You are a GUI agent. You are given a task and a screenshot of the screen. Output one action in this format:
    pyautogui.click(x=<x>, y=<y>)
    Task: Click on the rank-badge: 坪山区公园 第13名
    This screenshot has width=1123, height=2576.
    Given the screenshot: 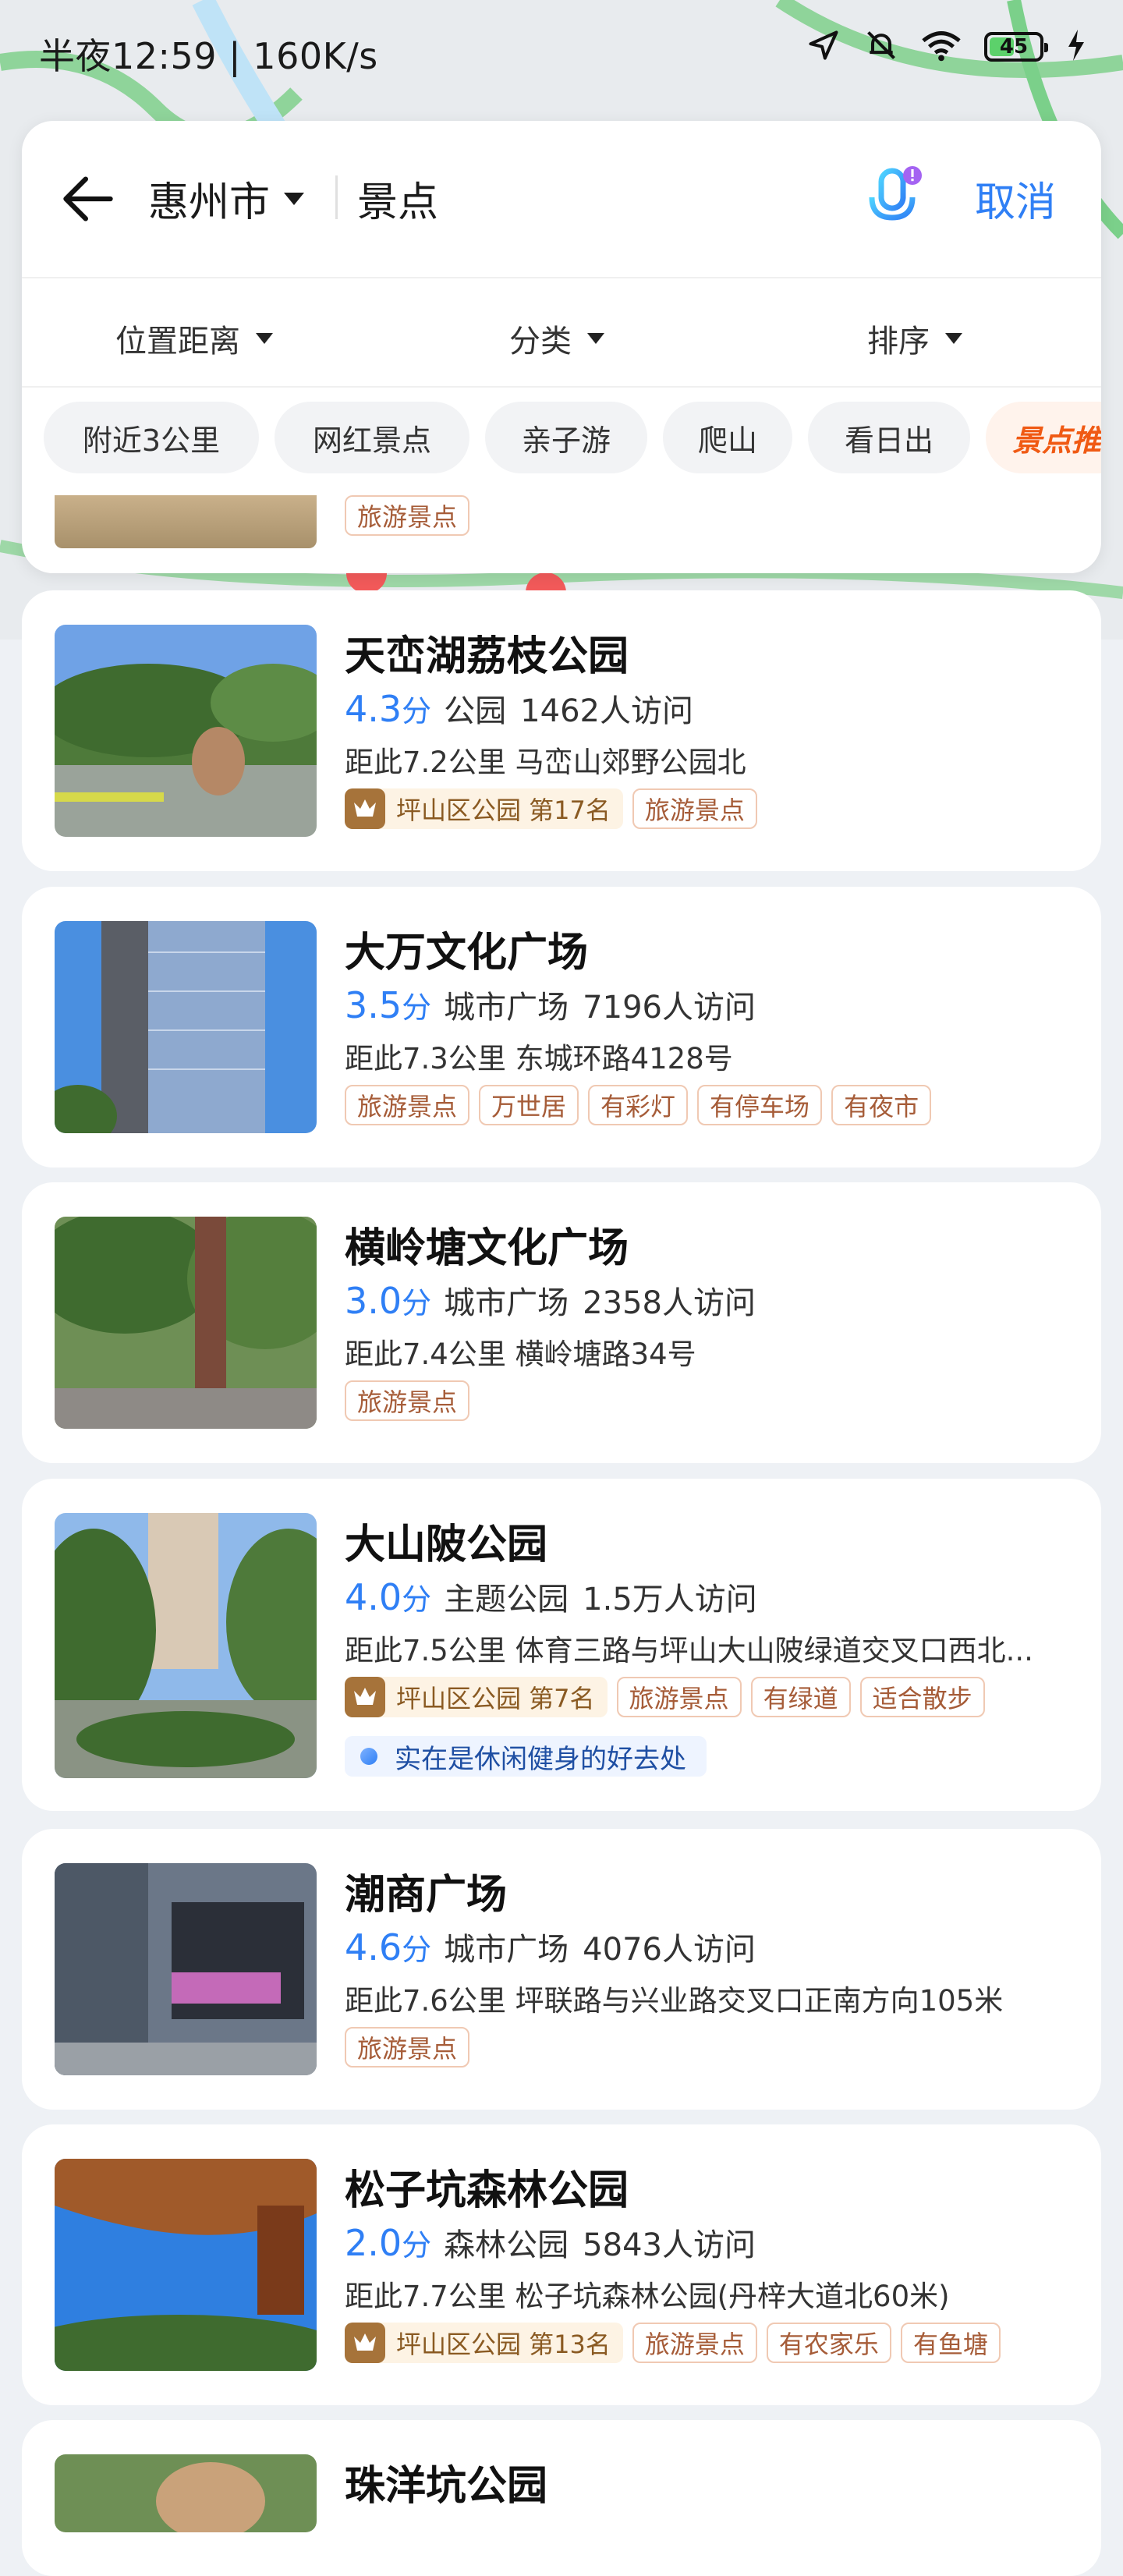 What is the action you would take?
    pyautogui.click(x=484, y=2343)
    